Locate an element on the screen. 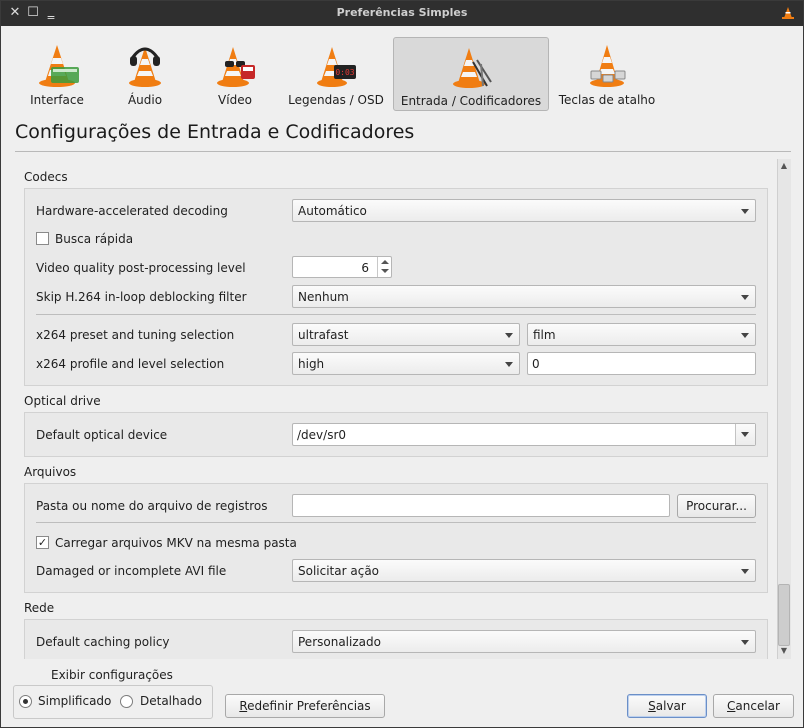 This screenshot has width=804, height=728. x264-tune-value: film is located at coordinates (544, 335).